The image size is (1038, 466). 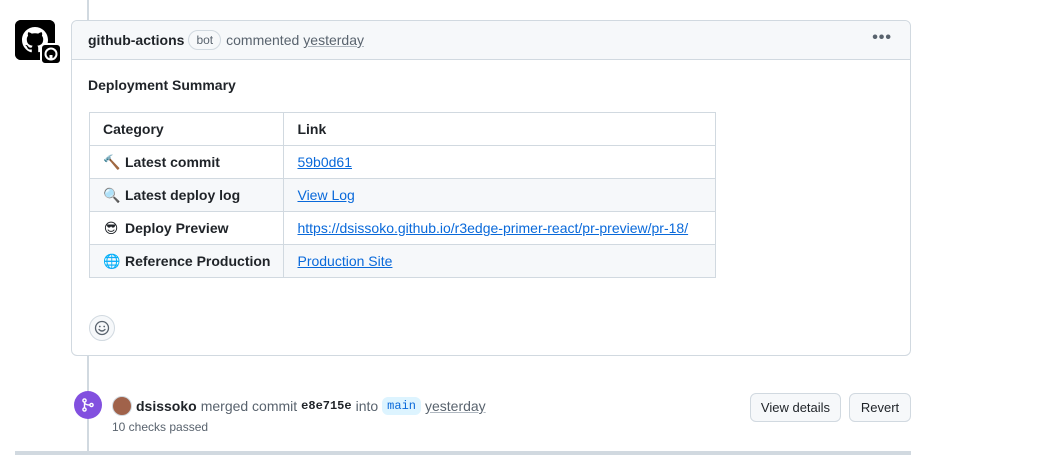 I want to click on comment-menu-icon: •••, so click(x=882, y=38).